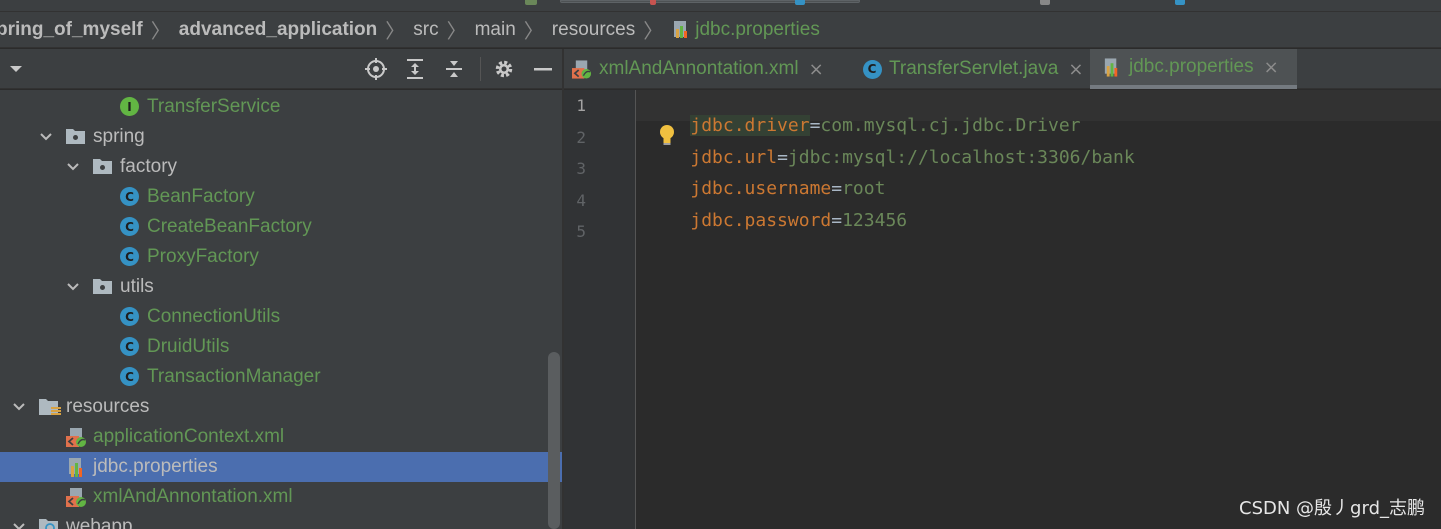 This screenshot has height=529, width=1441. I want to click on tree-item-resources: resources, so click(274, 407).